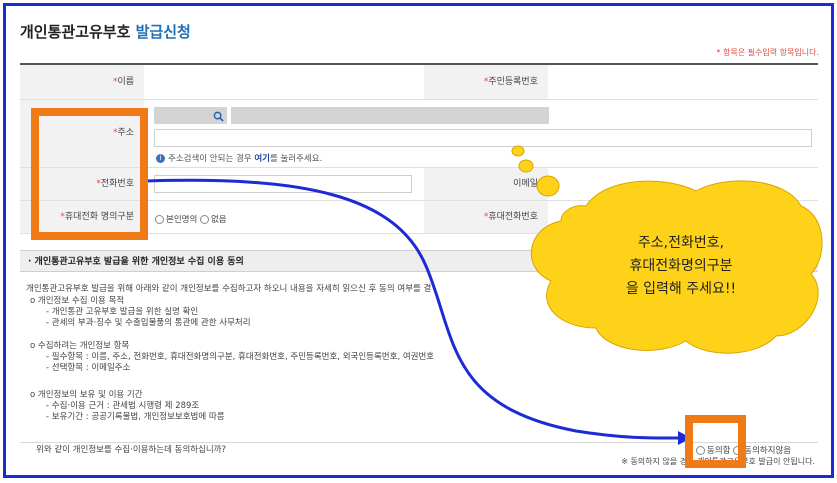 The height and width of the screenshot is (483, 837). What do you see at coordinates (89, 174) in the screenshot?
I see `highlight-box-fields` at bounding box center [89, 174].